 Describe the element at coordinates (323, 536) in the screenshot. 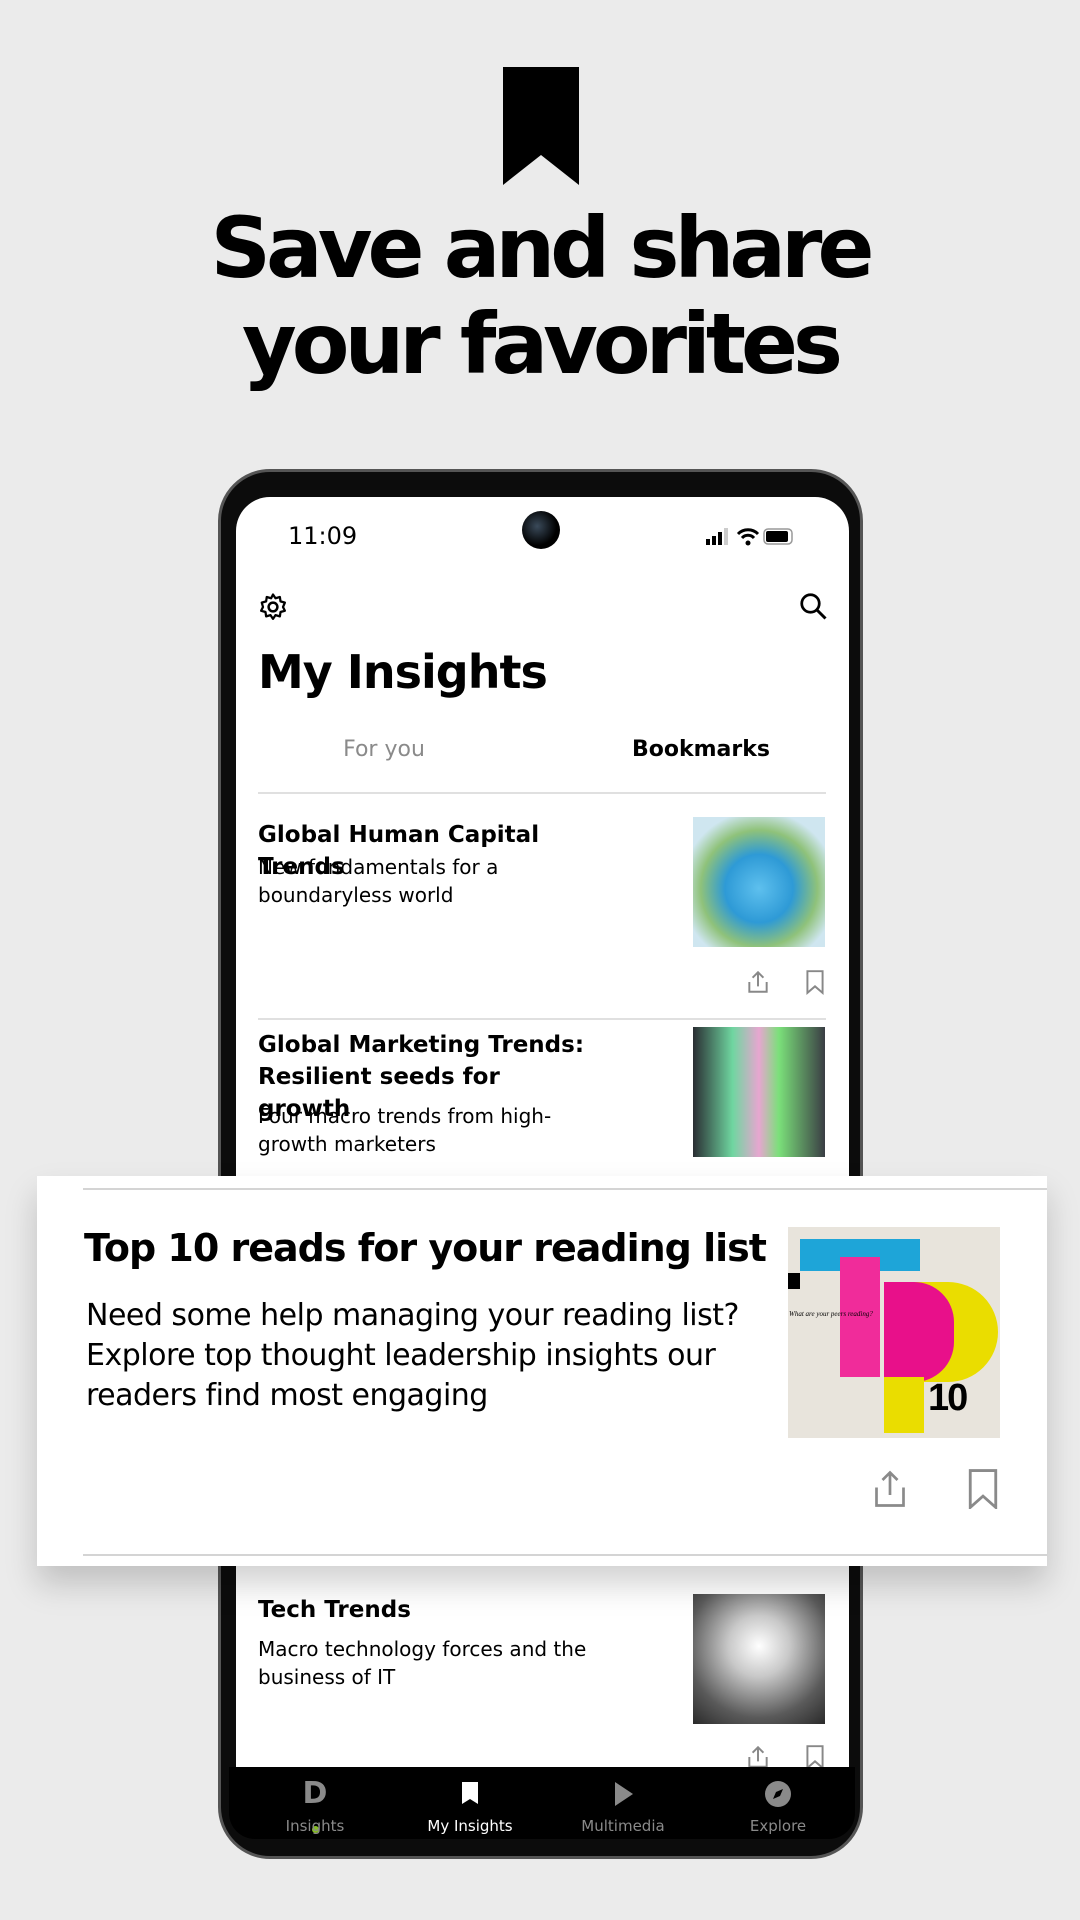

I see `status-time: 11:09` at that location.